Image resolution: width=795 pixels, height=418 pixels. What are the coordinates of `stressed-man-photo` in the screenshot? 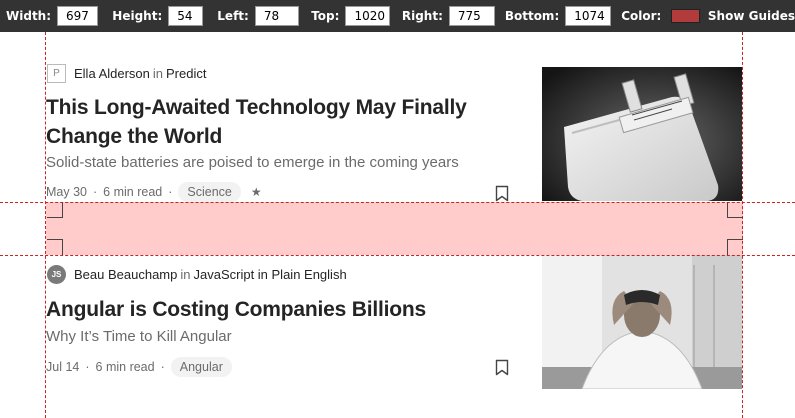 It's located at (642, 322).